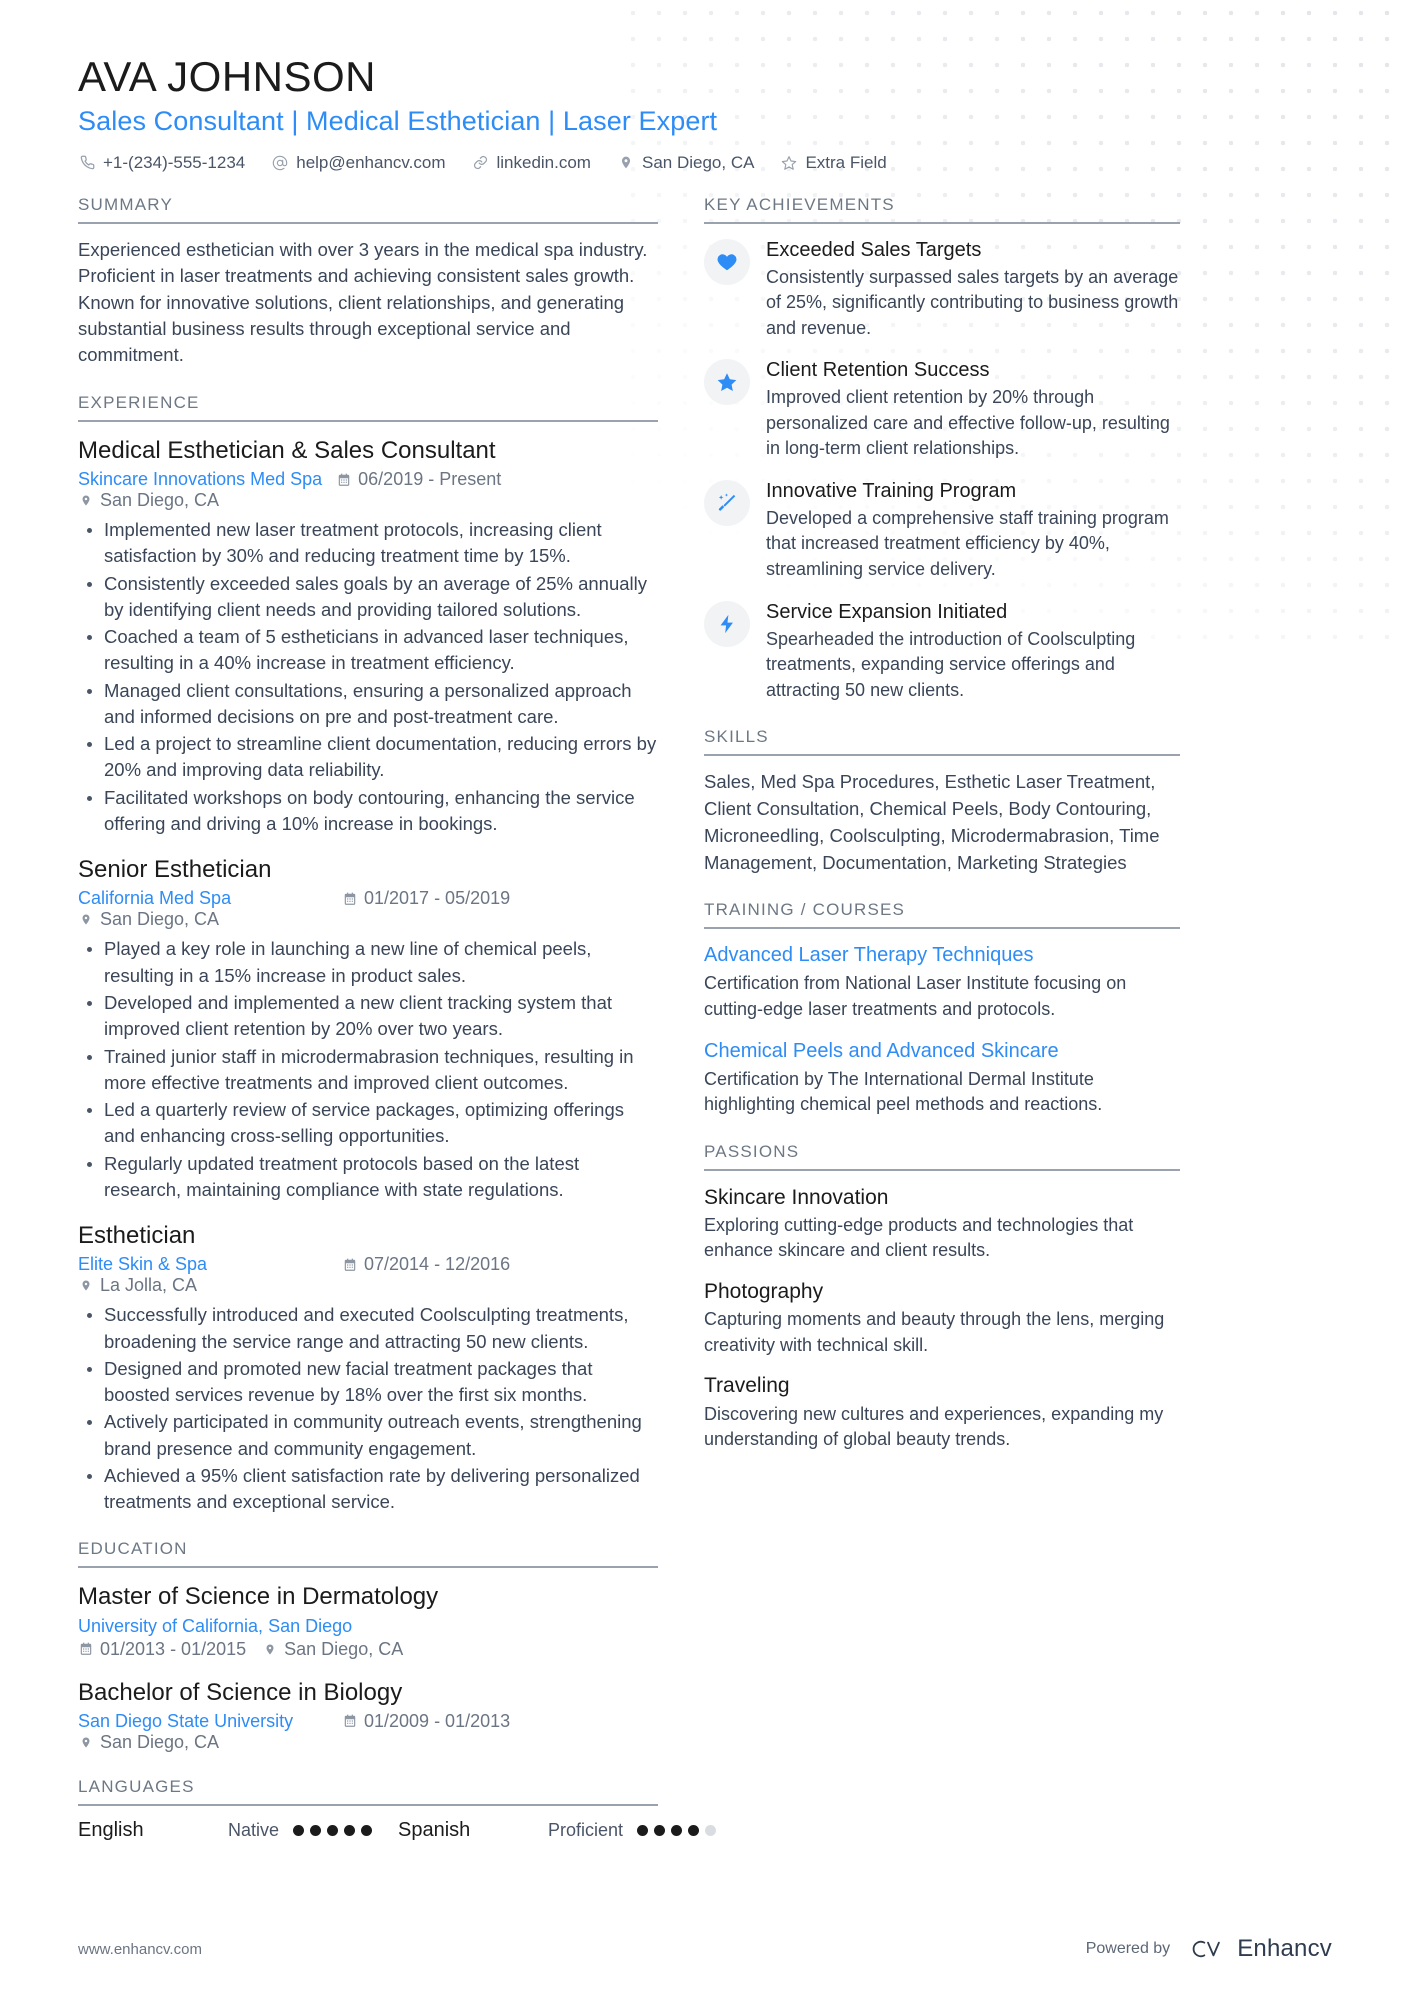 The width and height of the screenshot is (1410, 1995). Describe the element at coordinates (418, 479) in the screenshot. I see `experience-dates: 06/2019 - Present` at that location.